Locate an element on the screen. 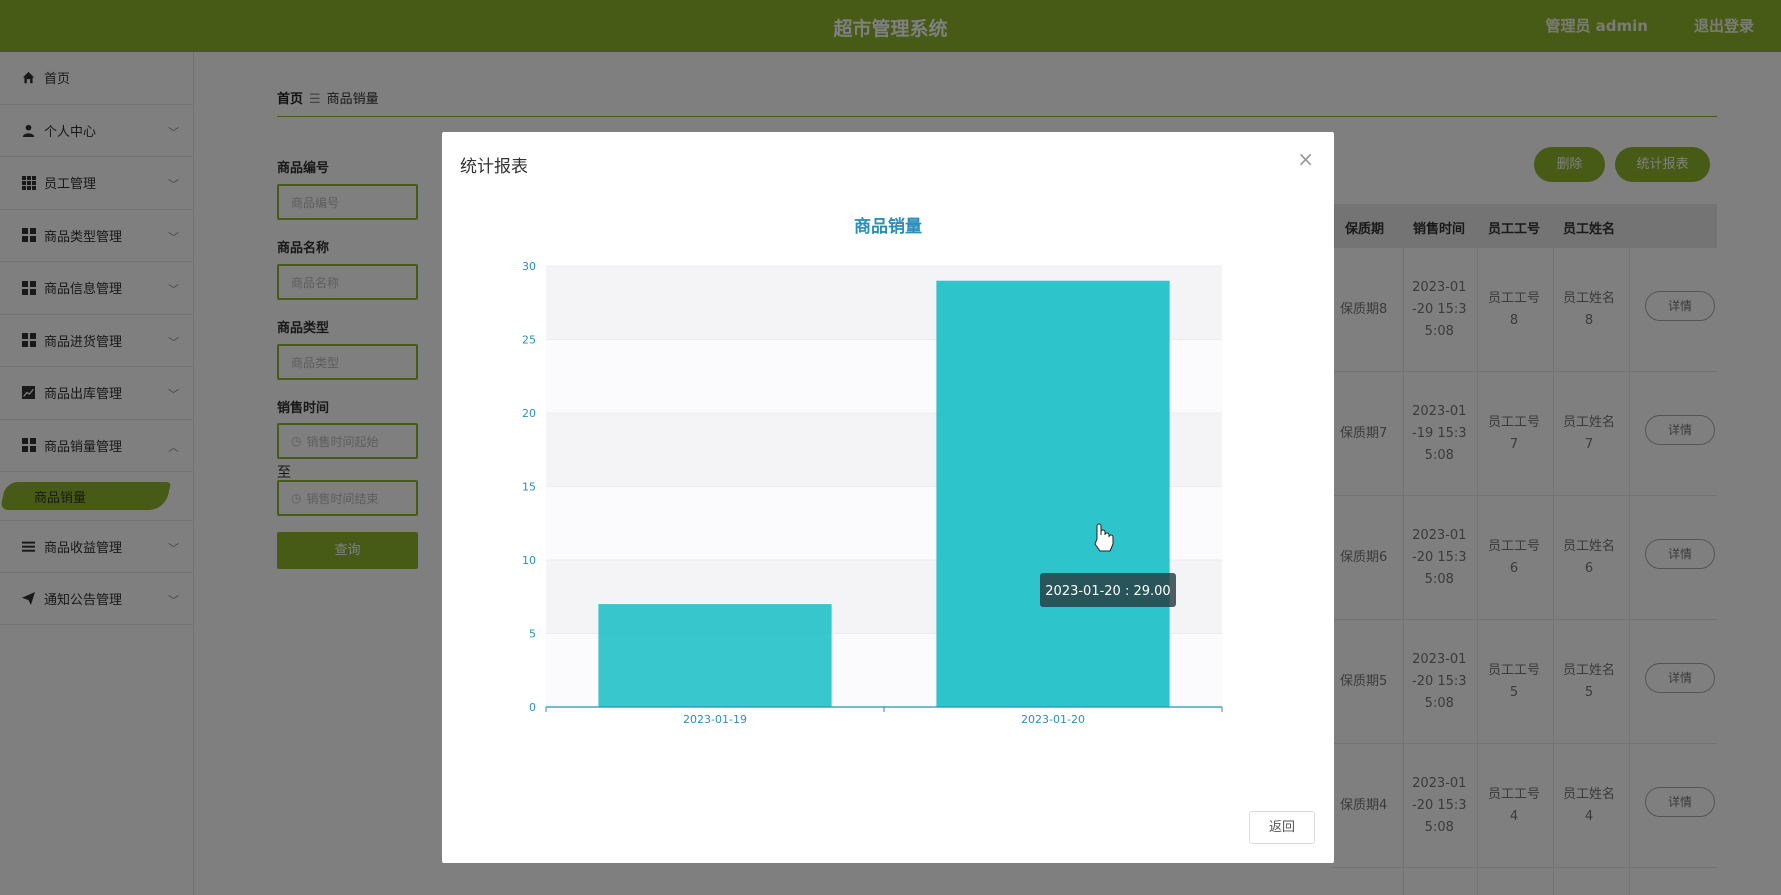  x-tick-label: 2023-01-20 is located at coordinates (1053, 719).